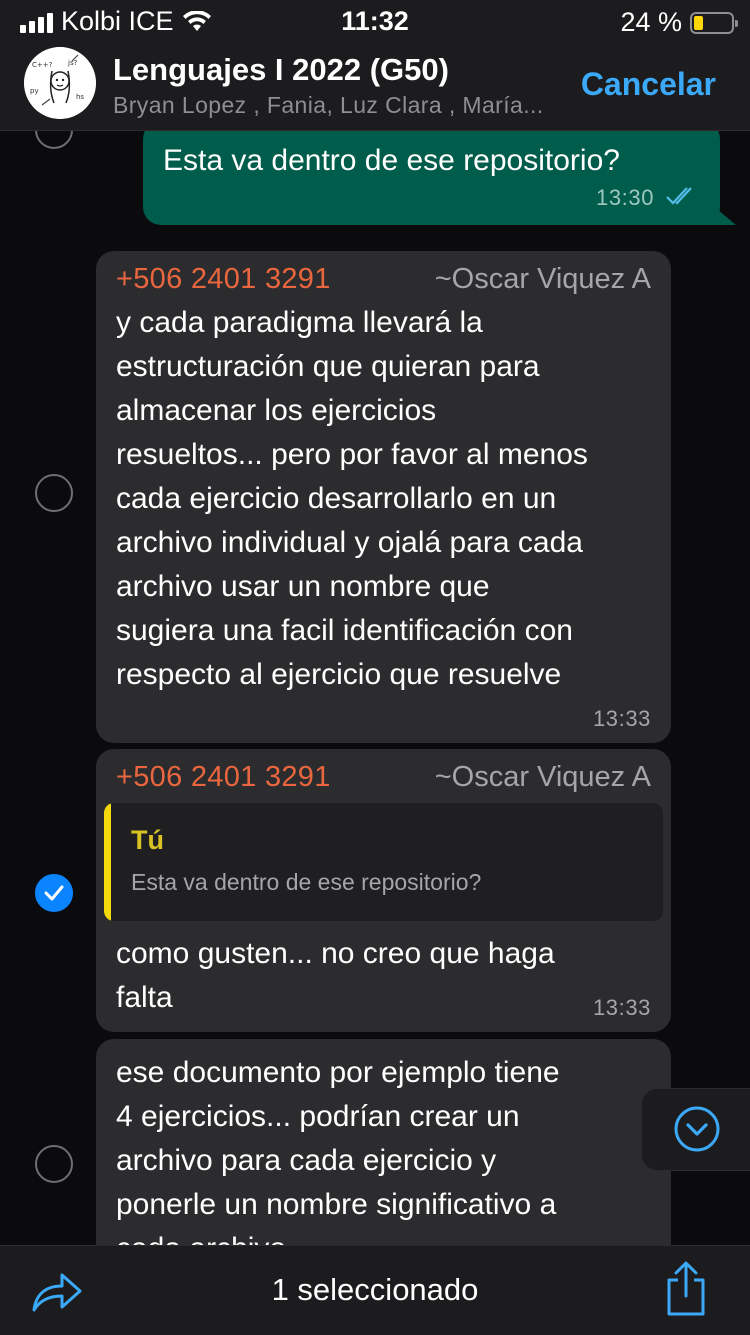 The image size is (750, 1335). I want to click on message-line: y cada paradigma llevará la, so click(299, 322).